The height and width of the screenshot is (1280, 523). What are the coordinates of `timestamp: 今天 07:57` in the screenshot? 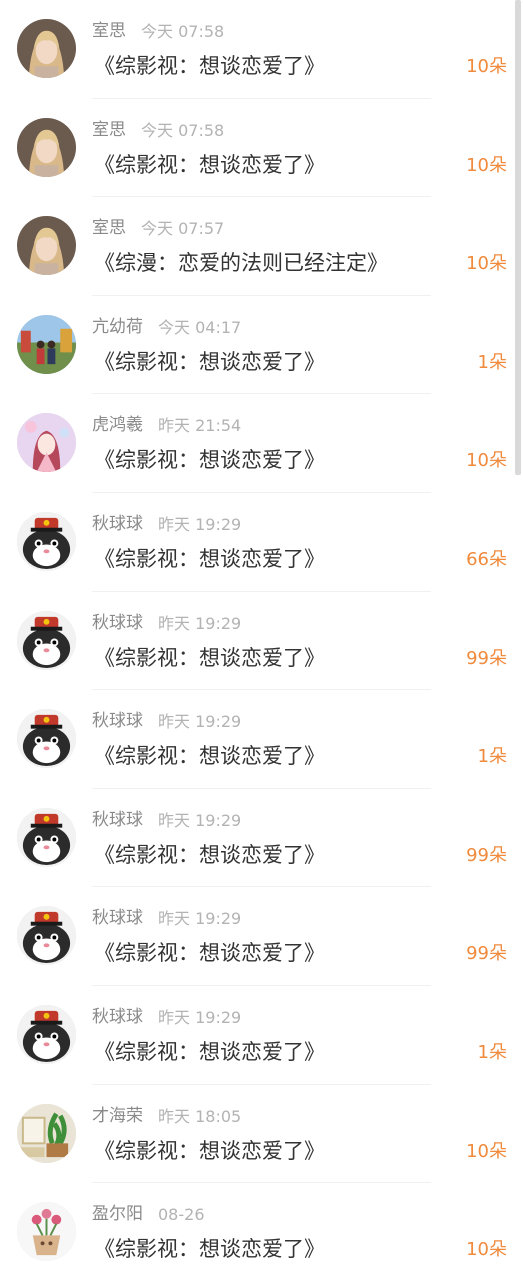 It's located at (183, 229).